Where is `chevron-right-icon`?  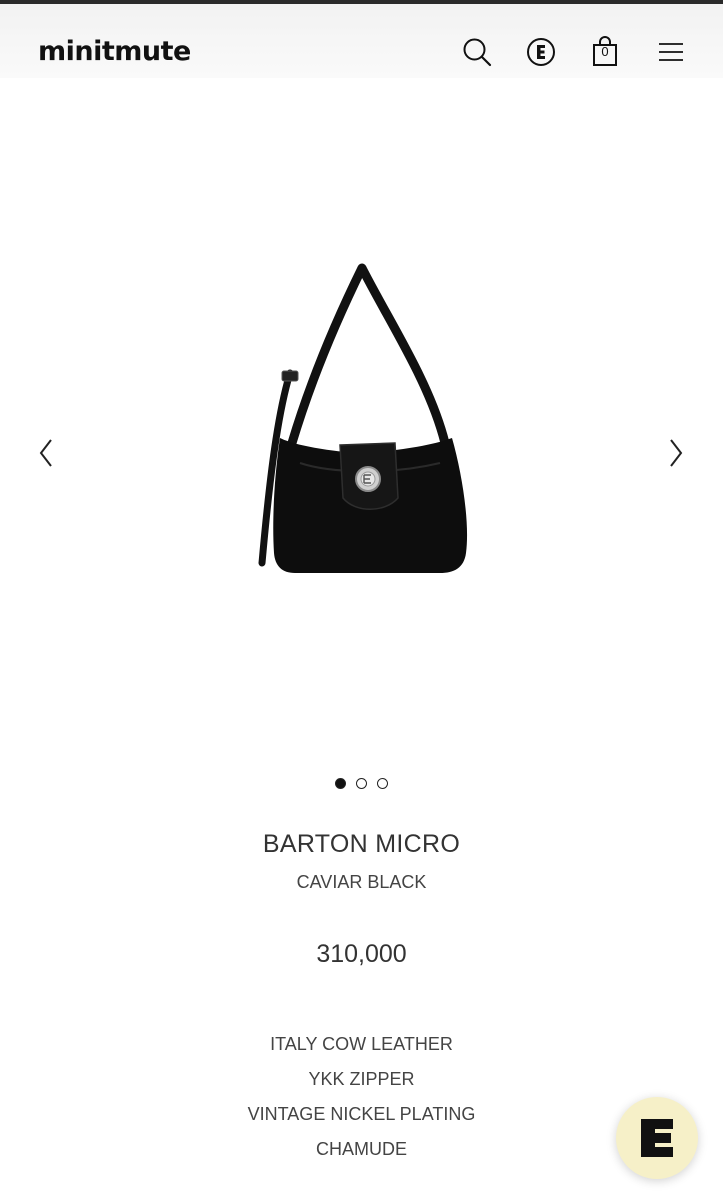
chevron-right-icon is located at coordinates (676, 453).